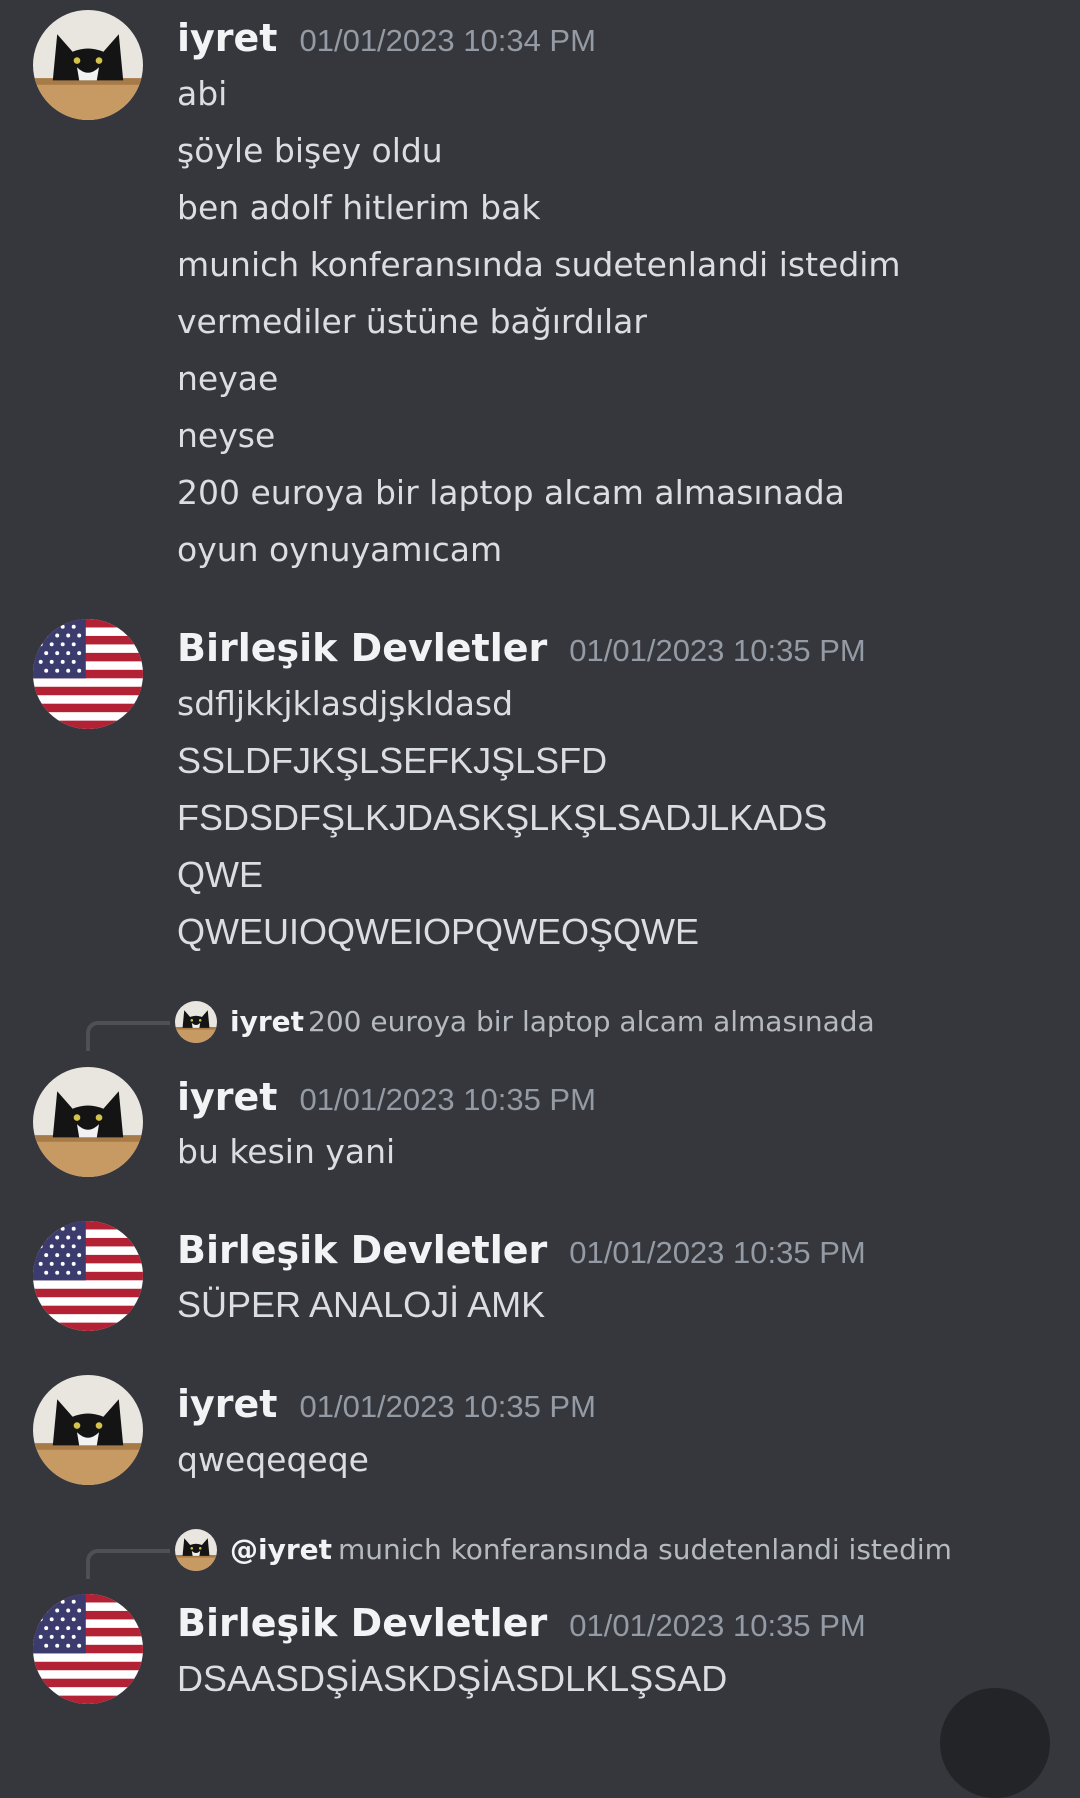 This screenshot has width=1080, height=1798. I want to click on jump-button, so click(995, 1743).